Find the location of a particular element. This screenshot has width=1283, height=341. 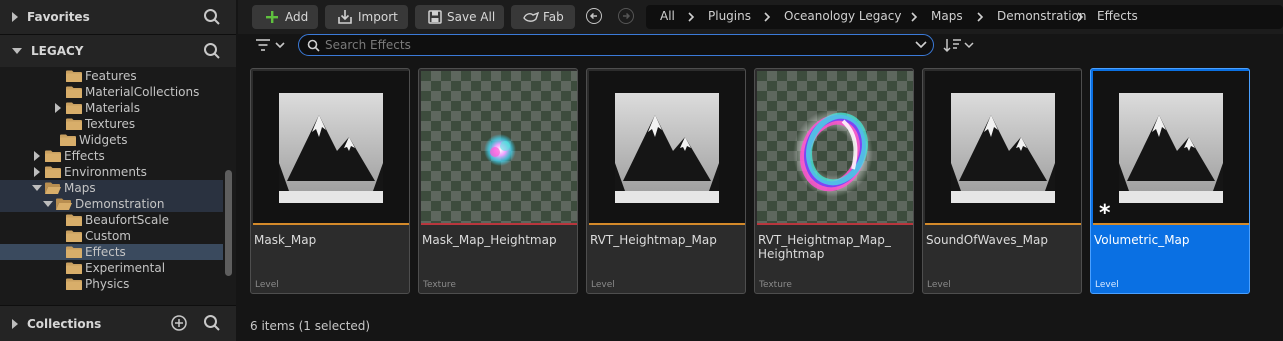

tree-item: Custom is located at coordinates (111, 236).